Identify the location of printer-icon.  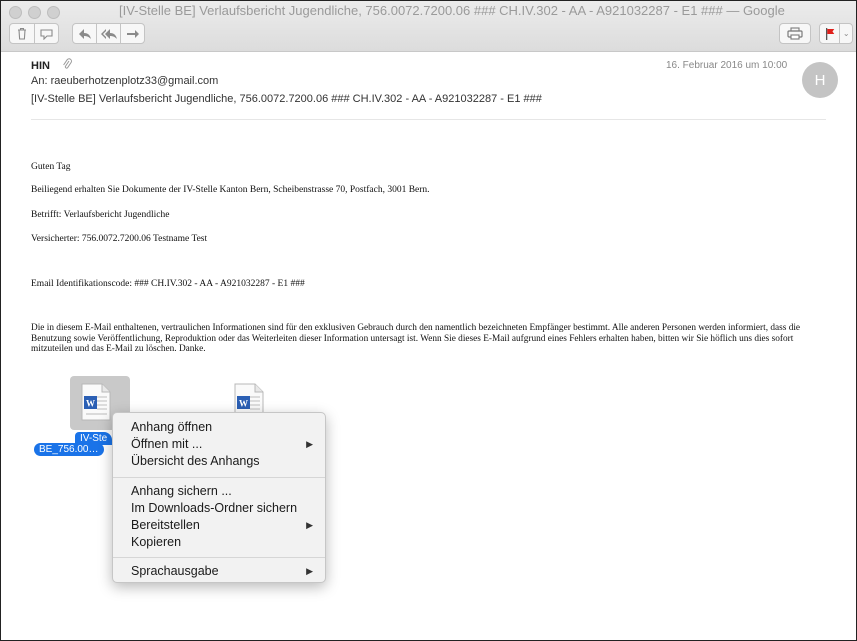
(795, 33).